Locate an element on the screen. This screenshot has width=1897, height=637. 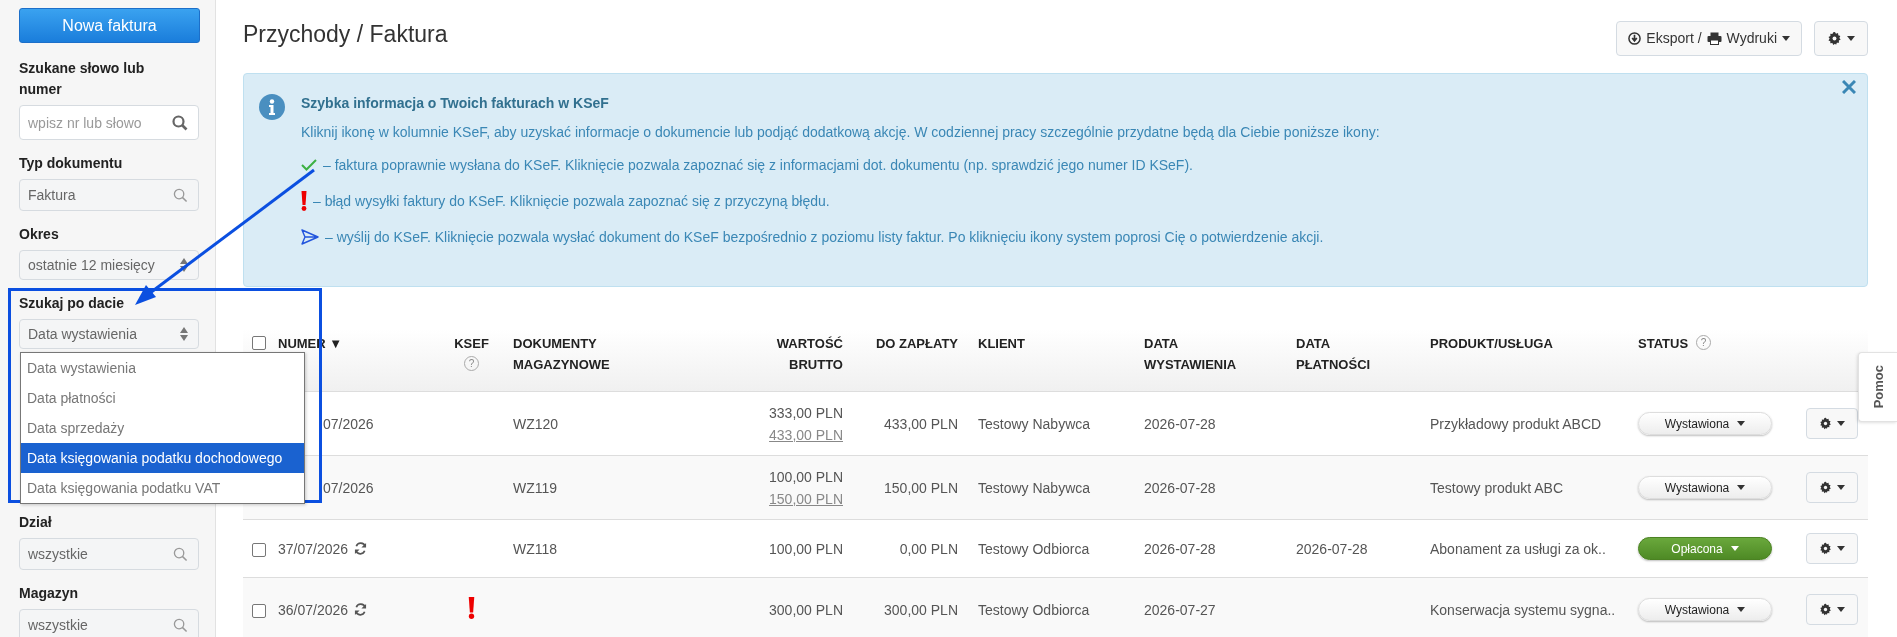
filter-label: Okres is located at coordinates (39, 234).